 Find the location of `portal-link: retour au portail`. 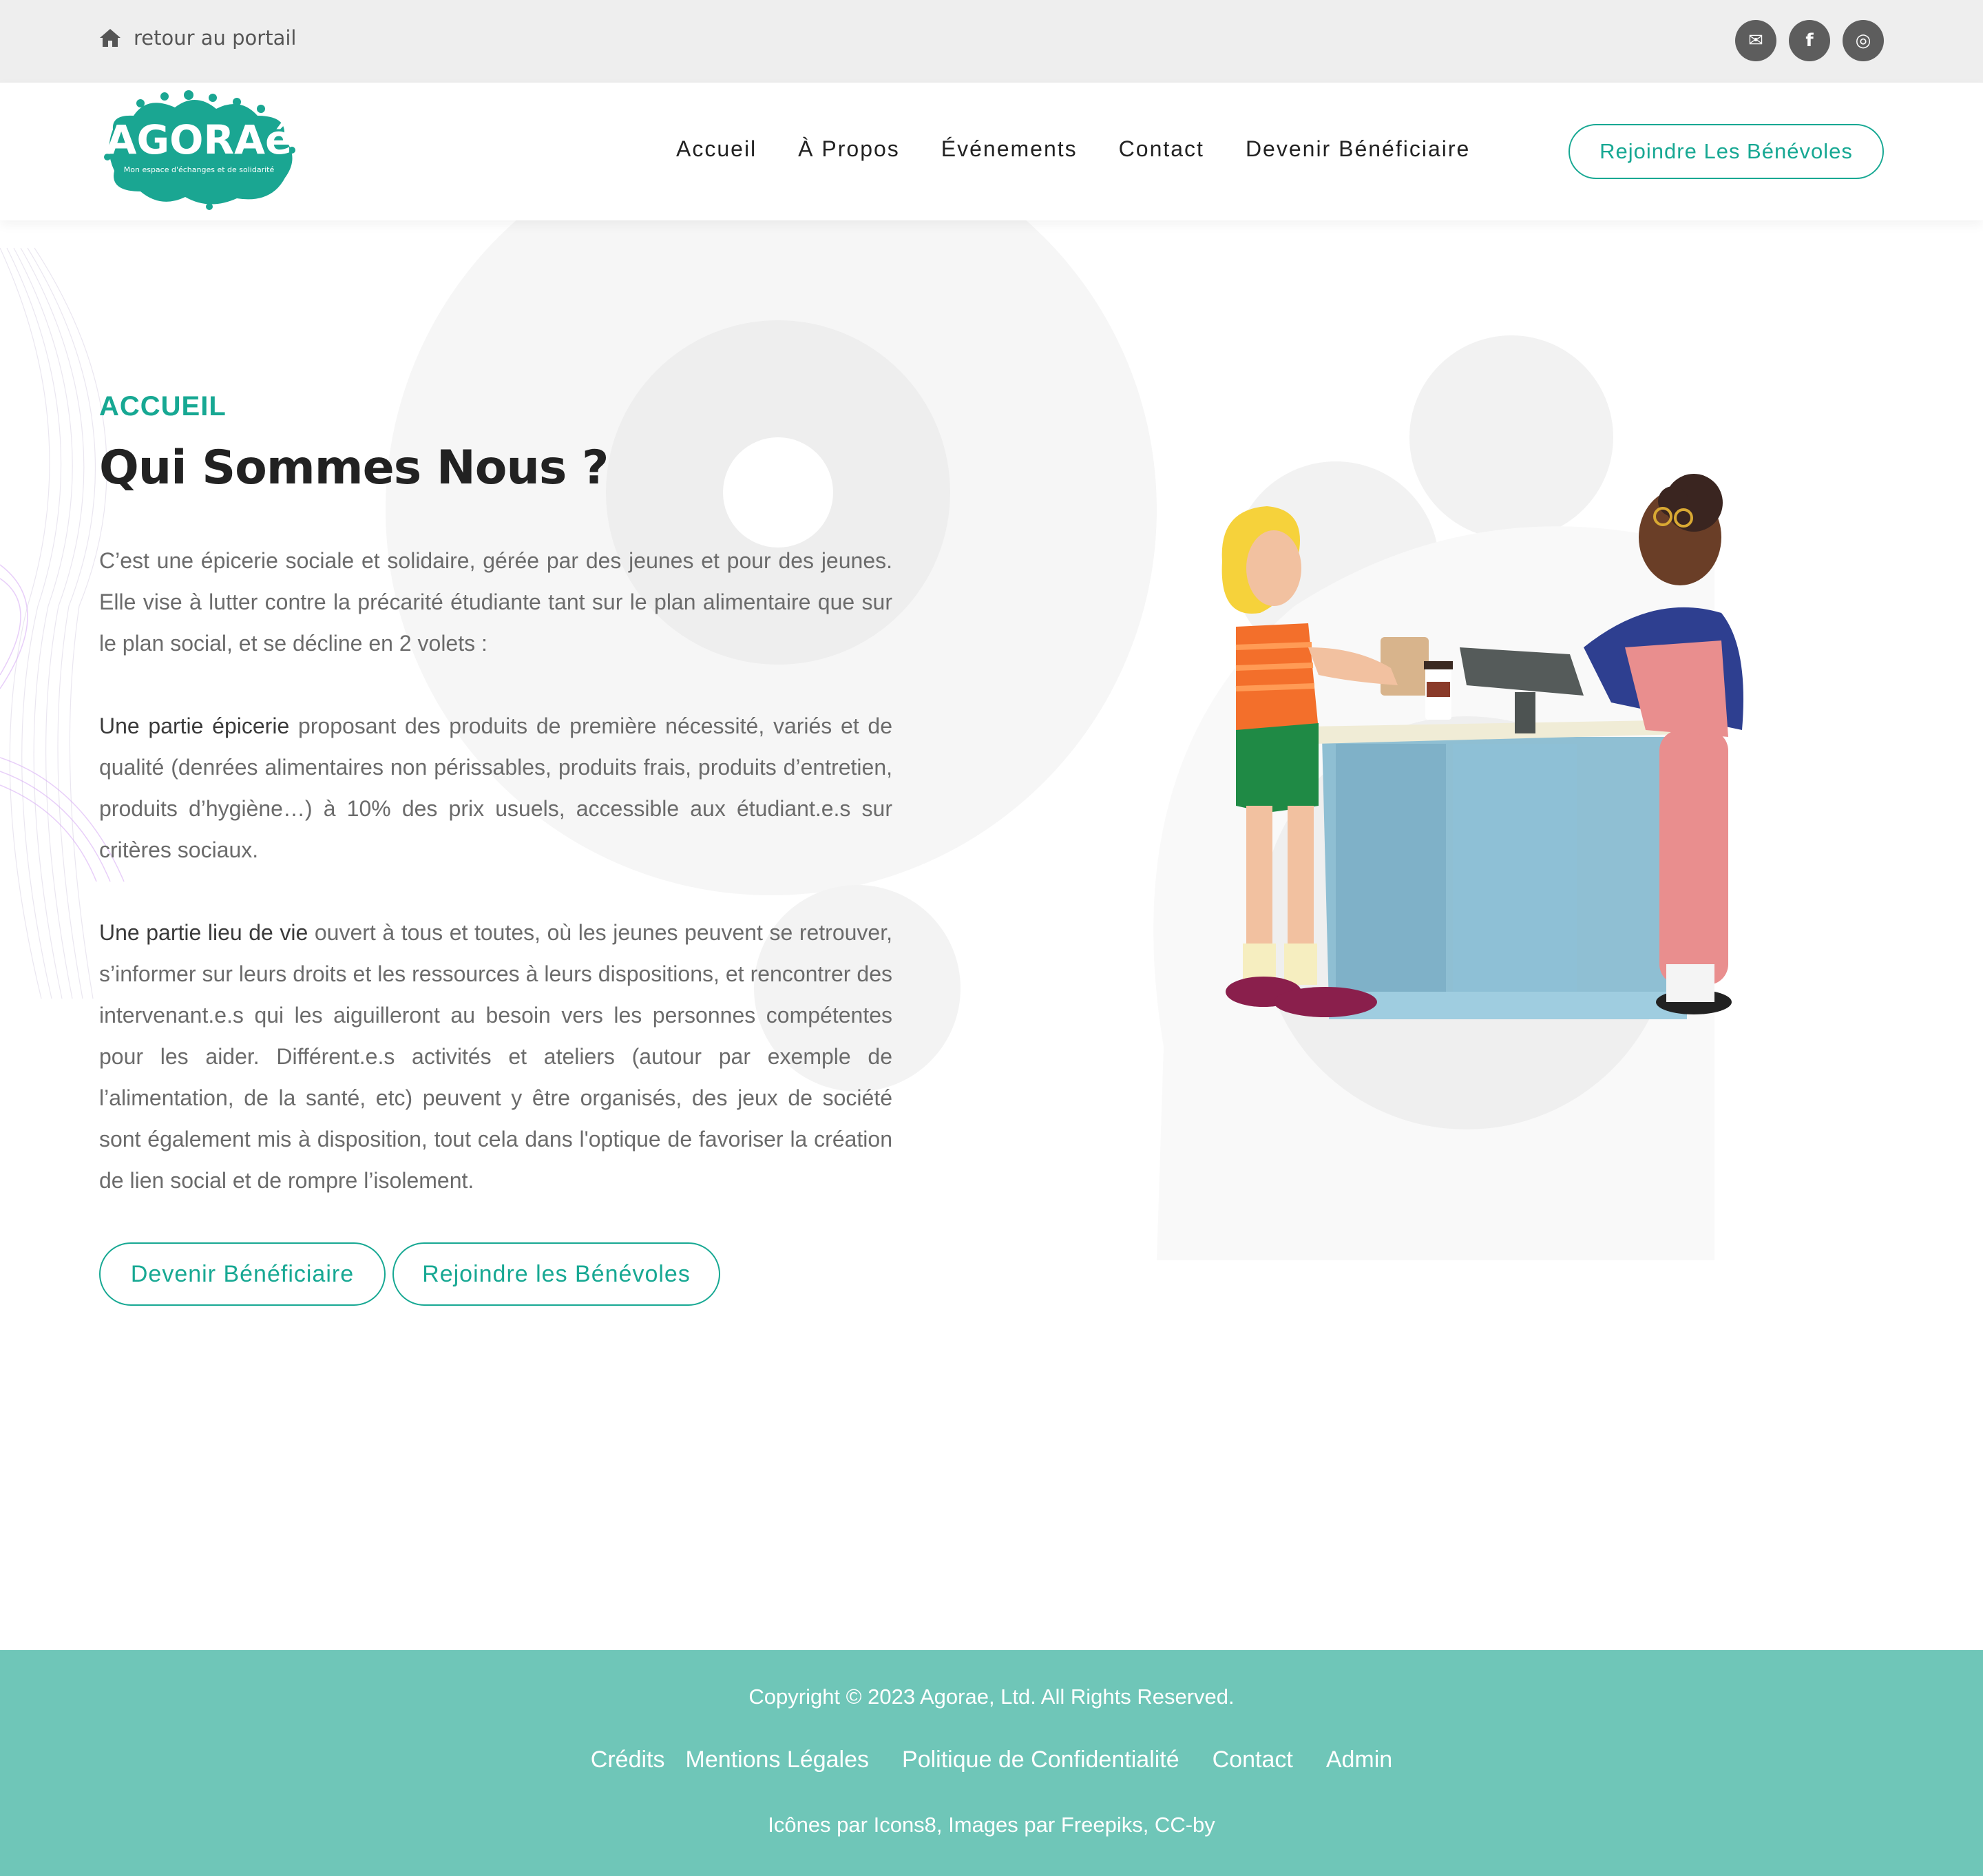

portal-link: retour au portail is located at coordinates (197, 38).